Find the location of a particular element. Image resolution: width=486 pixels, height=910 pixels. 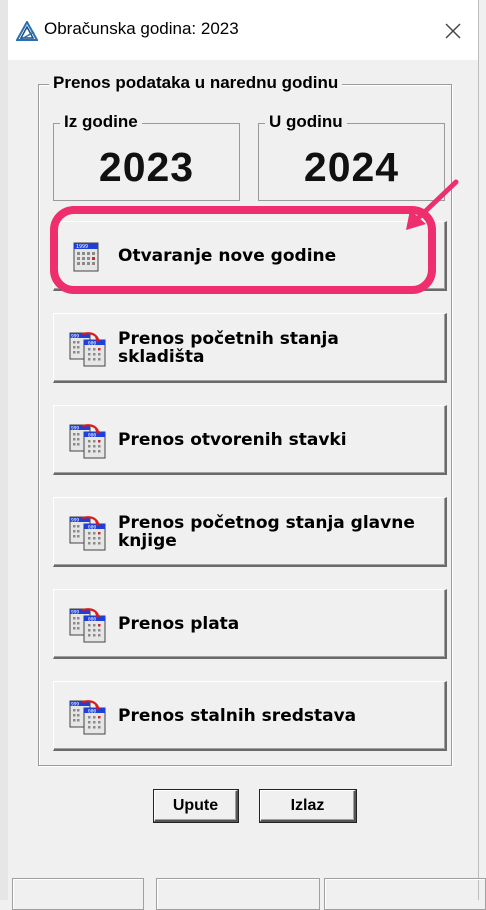

to-year-box: U godinu 2024 is located at coordinates (351, 156).